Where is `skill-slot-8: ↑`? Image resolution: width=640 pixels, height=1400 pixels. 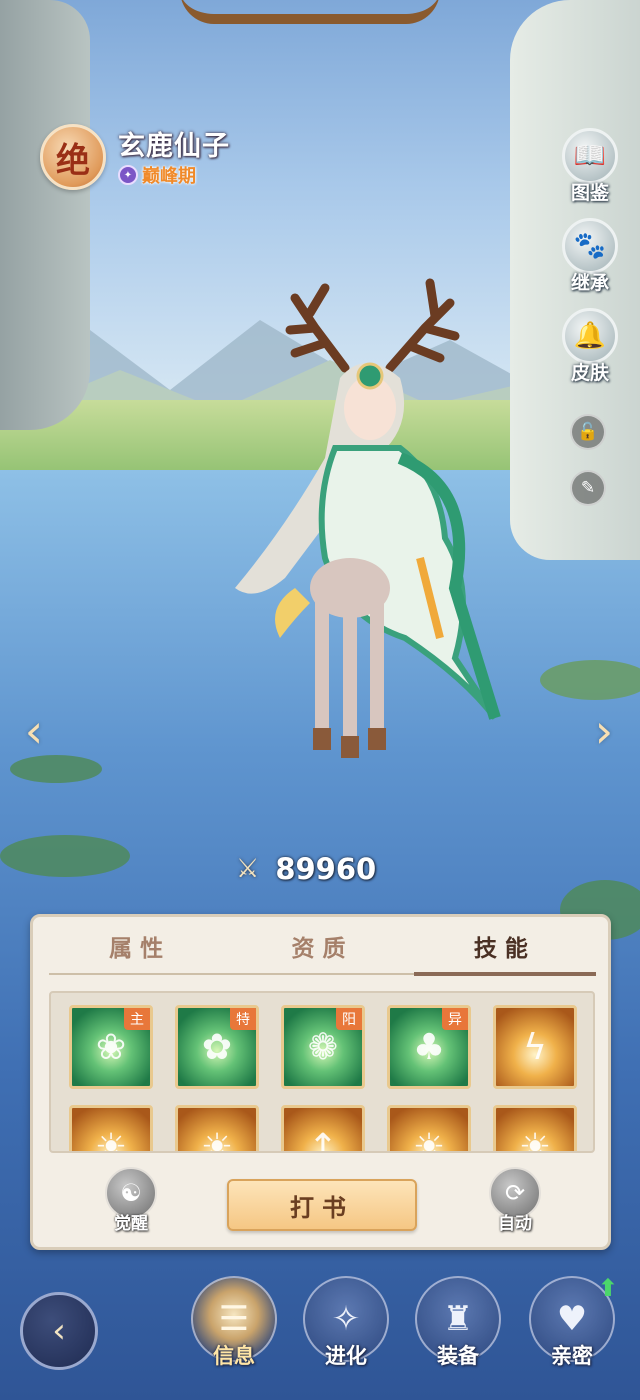
skill-slot-8: ↑ is located at coordinates (323, 1129).